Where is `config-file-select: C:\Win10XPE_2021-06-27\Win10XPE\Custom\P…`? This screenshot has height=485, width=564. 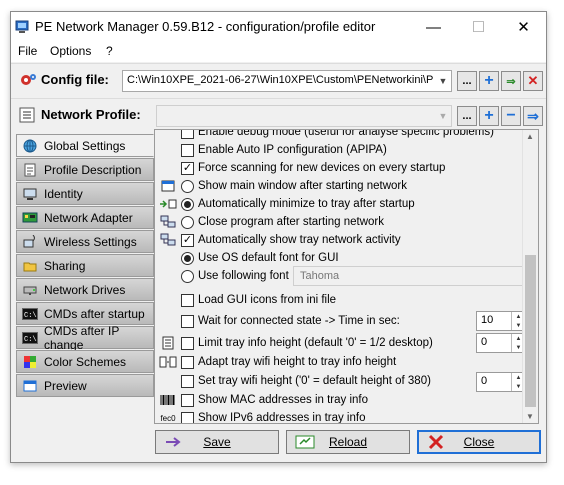 config-file-select: C:\Win10XPE_2021-06-27\Win10XPE\Custom\P… is located at coordinates (287, 81).